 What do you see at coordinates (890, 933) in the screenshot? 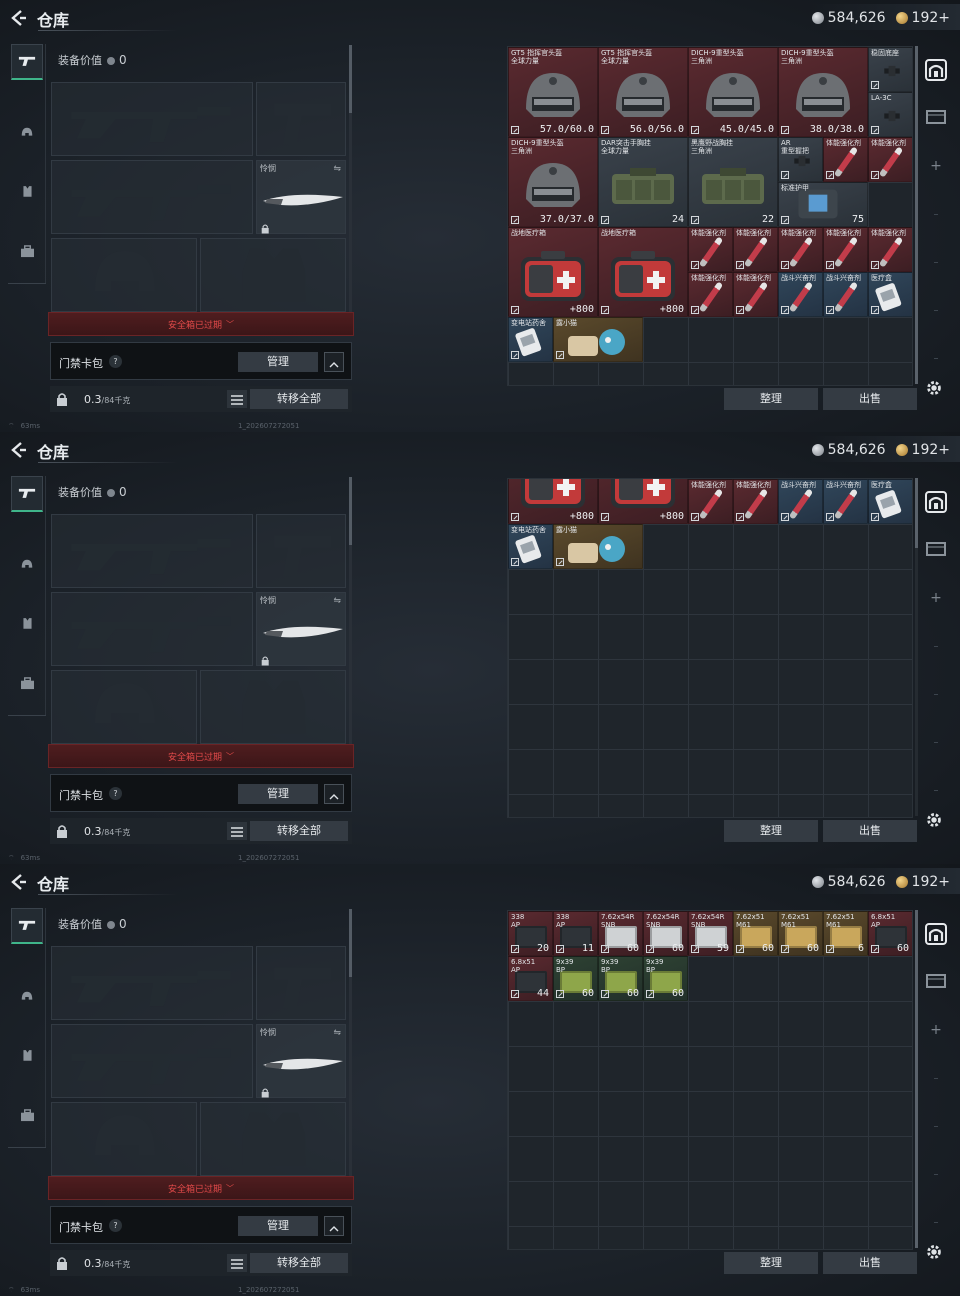
I see `stash-item: 6.8x51 AP 60` at bounding box center [890, 933].